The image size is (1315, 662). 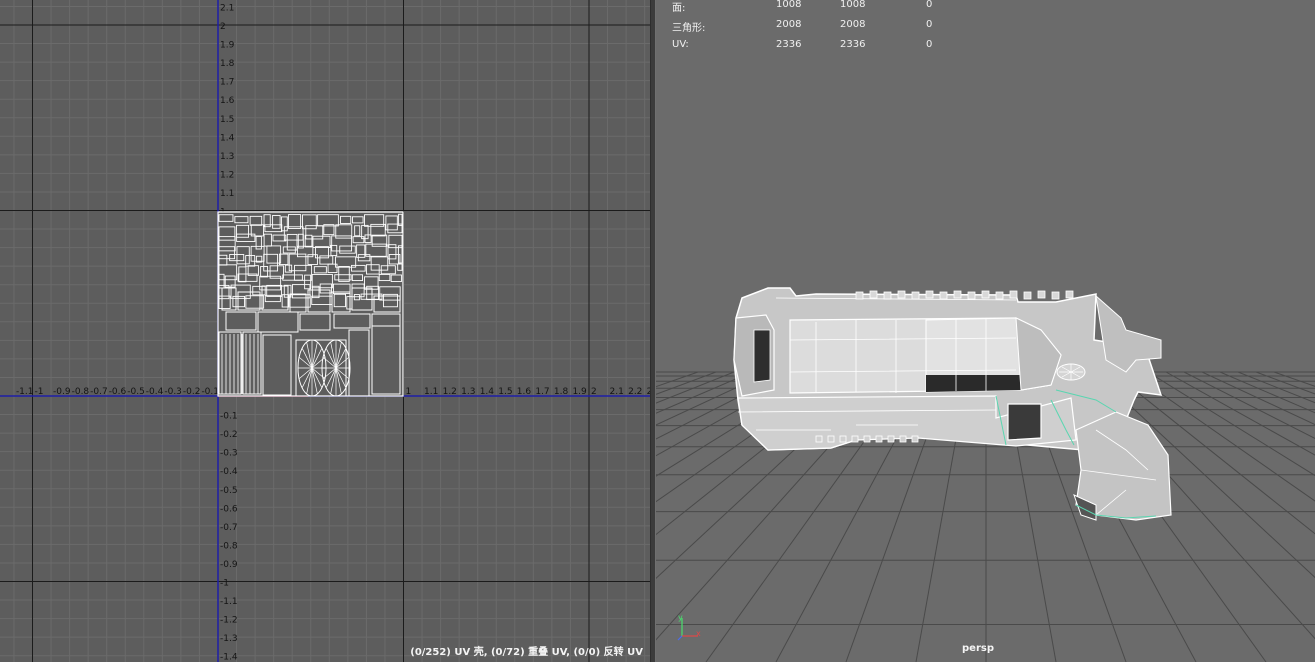 What do you see at coordinates (679, 8) in the screenshot?
I see `hud-label: 面:` at bounding box center [679, 8].